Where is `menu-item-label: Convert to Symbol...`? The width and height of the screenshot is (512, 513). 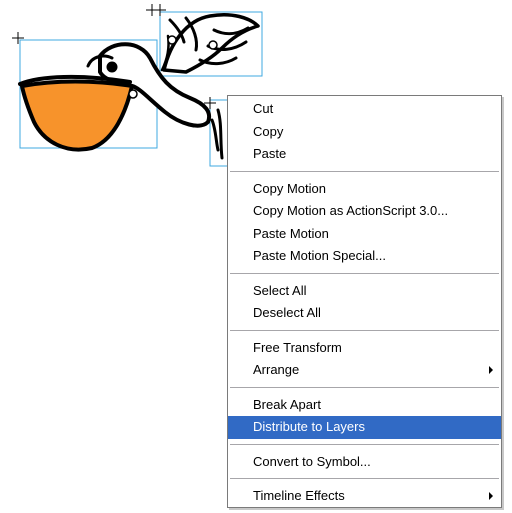
menu-item-label: Convert to Symbol... is located at coordinates (312, 461).